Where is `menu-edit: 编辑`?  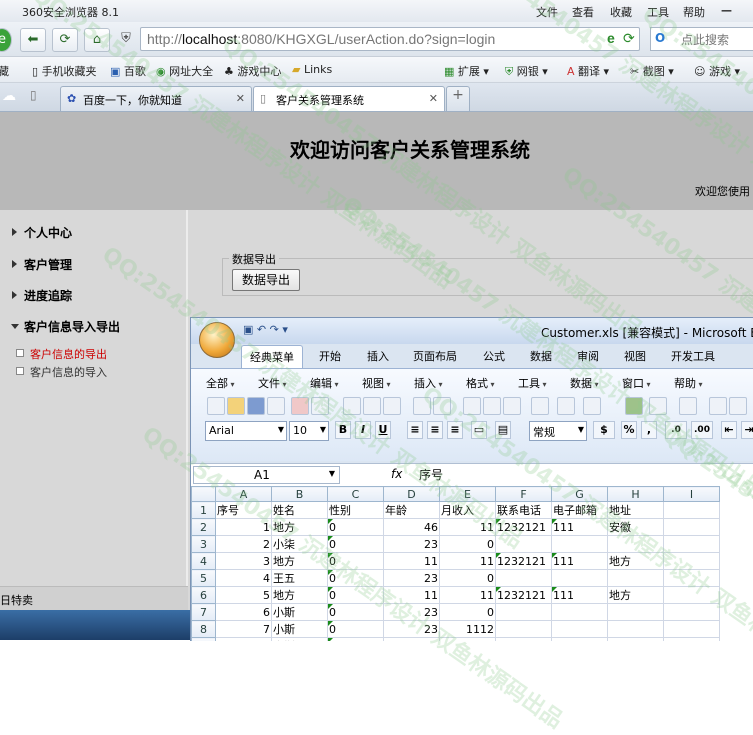
menu-edit: 编辑 is located at coordinates (324, 383).